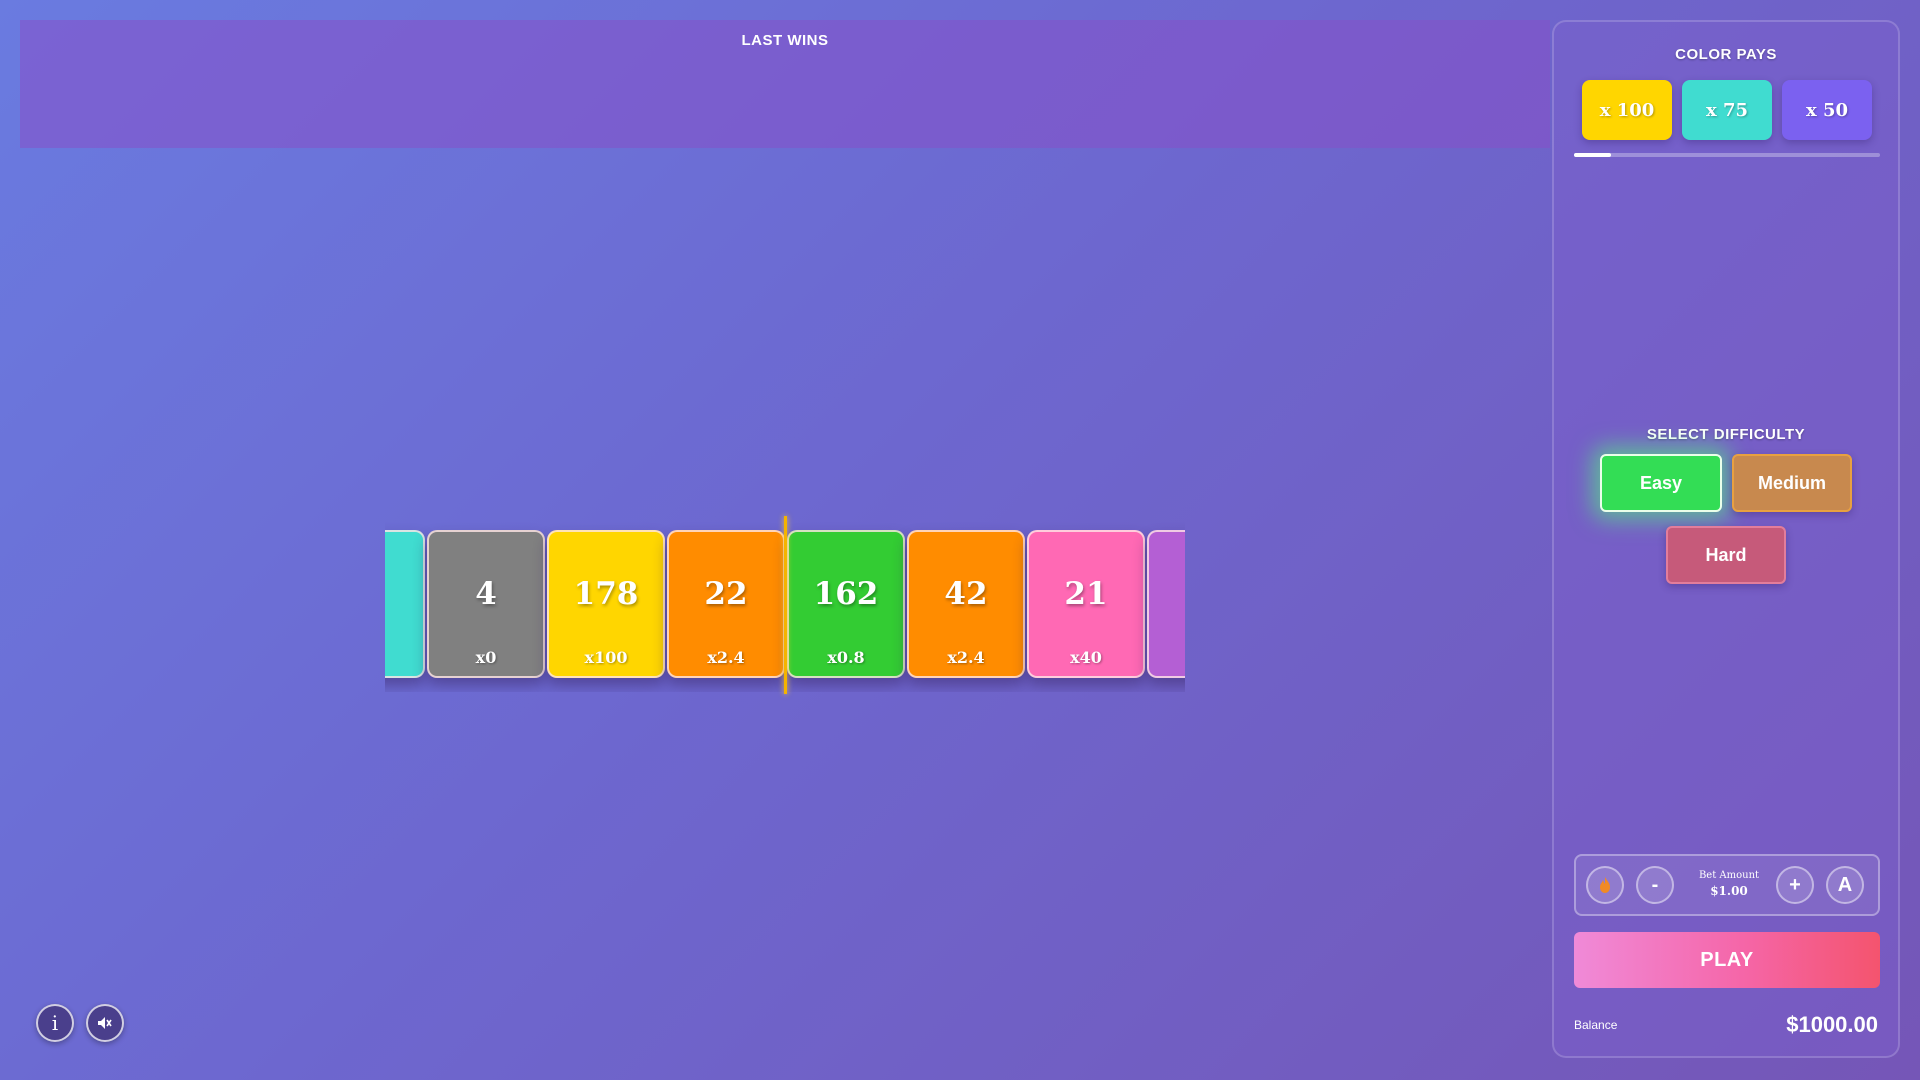  Describe the element at coordinates (1167, 594) in the screenshot. I see `reel-tile-number: 1` at that location.